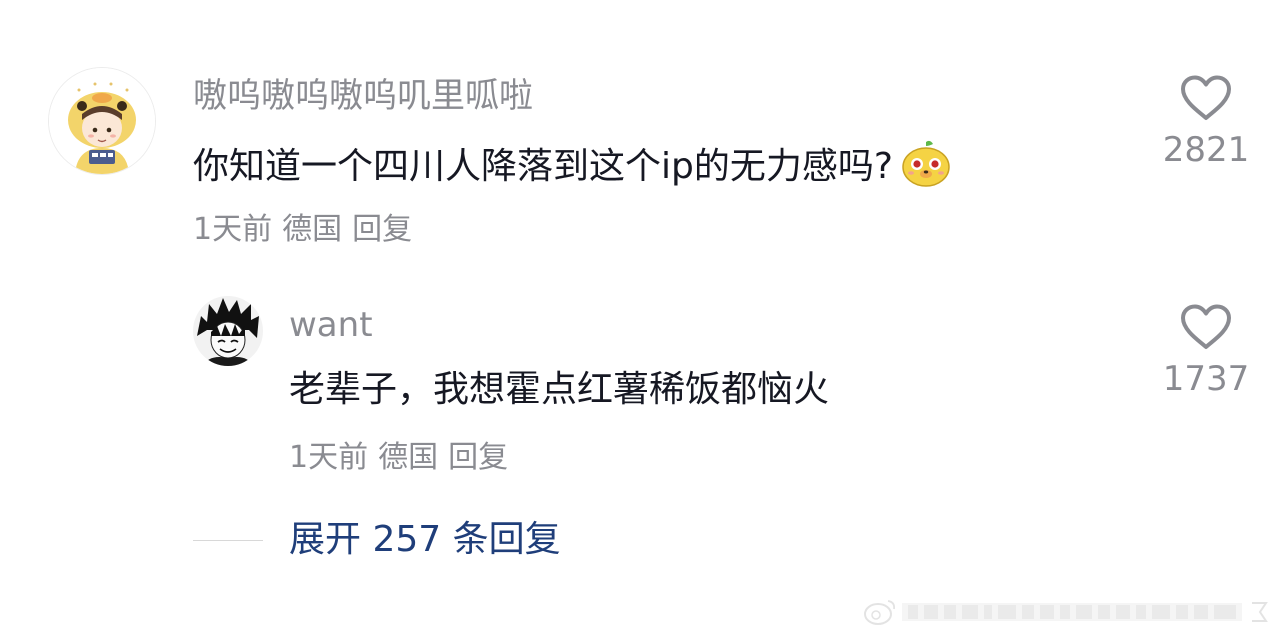 This screenshot has height=639, width=1284. What do you see at coordinates (382, 229) in the screenshot?
I see `comment-reply-button: 回复` at bounding box center [382, 229].